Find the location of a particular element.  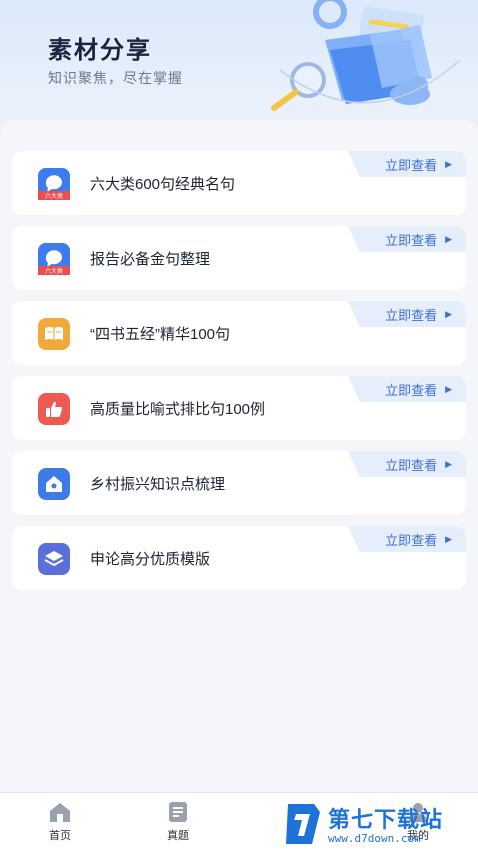

material-card: “四书五经”精华100句 立即查看 ▶ is located at coordinates (239, 333).